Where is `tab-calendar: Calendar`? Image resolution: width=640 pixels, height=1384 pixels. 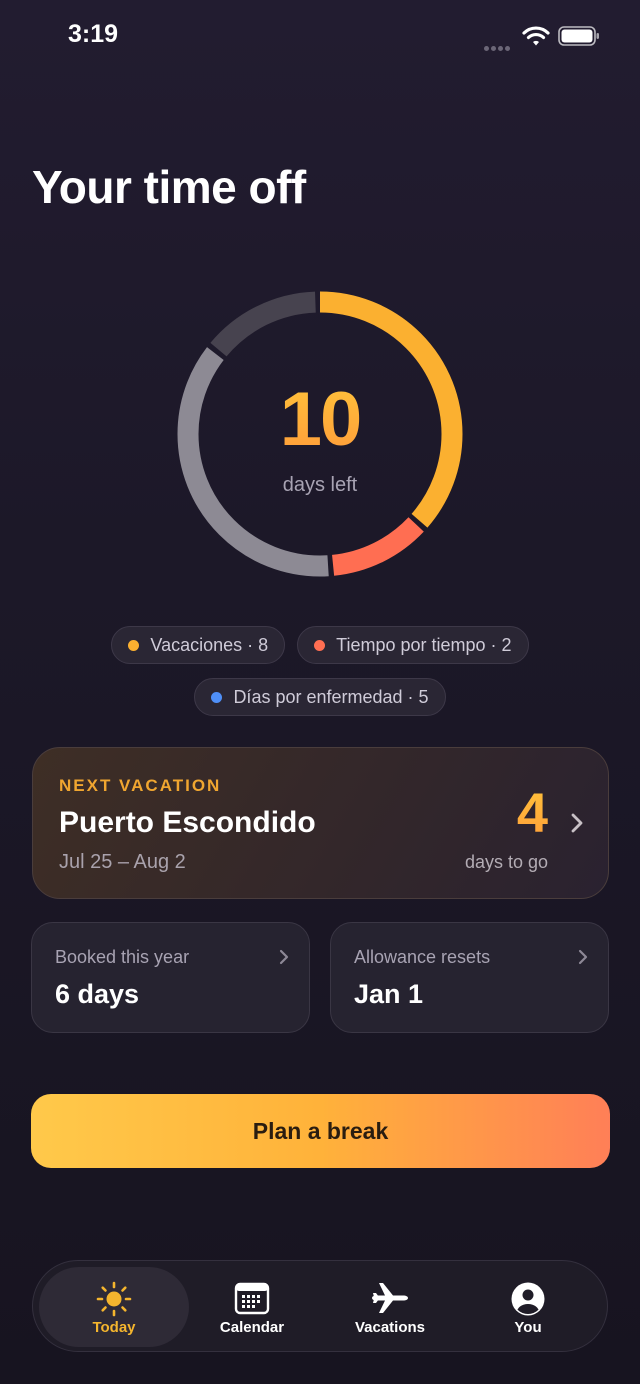
tab-calendar: Calendar is located at coordinates (252, 1307).